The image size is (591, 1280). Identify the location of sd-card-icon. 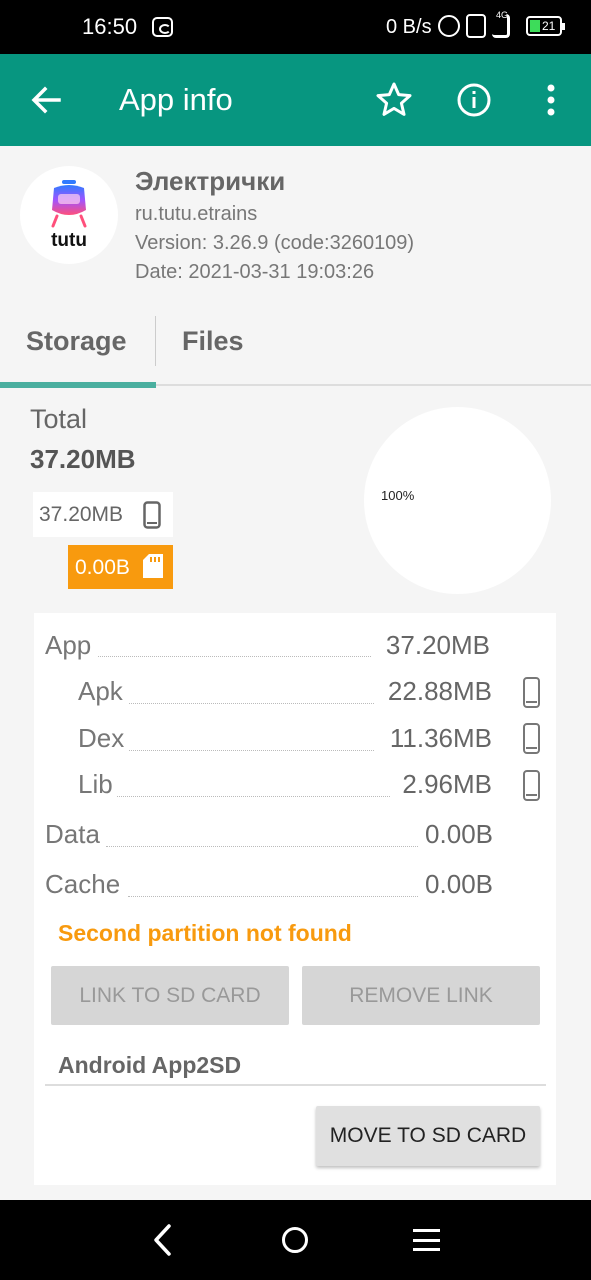
(153, 566).